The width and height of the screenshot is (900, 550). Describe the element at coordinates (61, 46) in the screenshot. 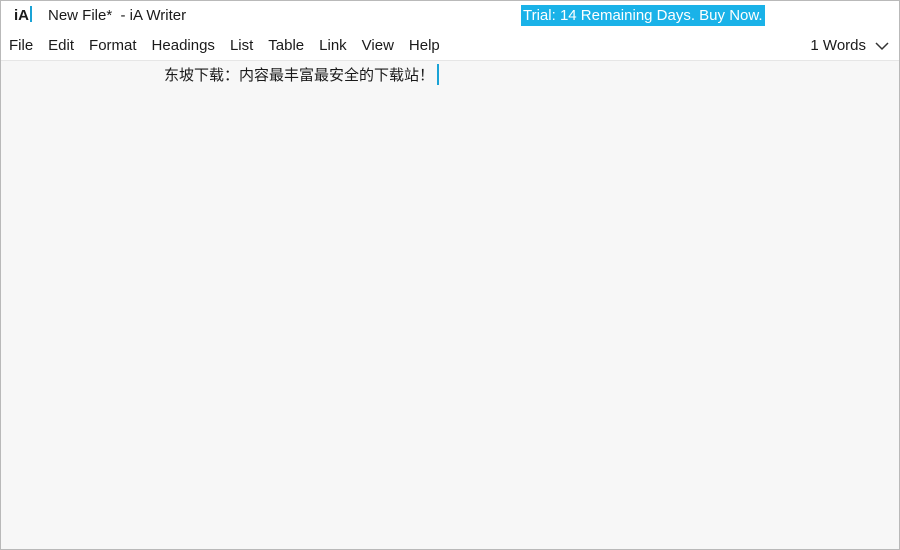

I see `menu-edit: Edit` at that location.